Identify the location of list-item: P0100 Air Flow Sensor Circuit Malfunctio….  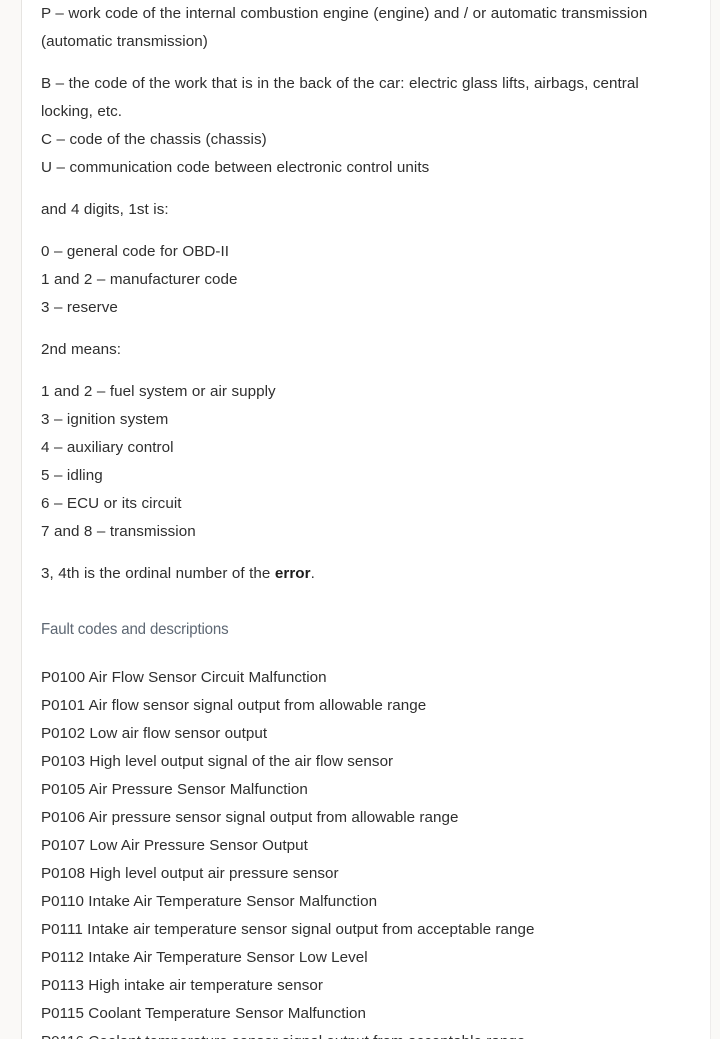
(184, 677).